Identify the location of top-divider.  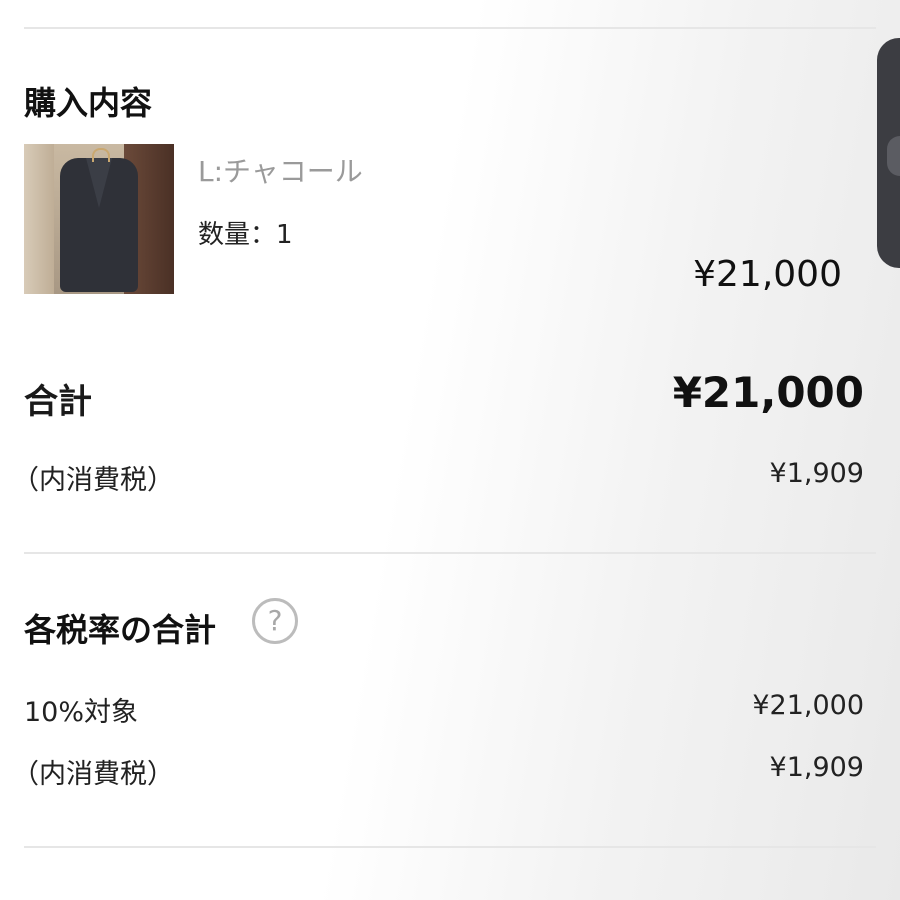
(450, 28).